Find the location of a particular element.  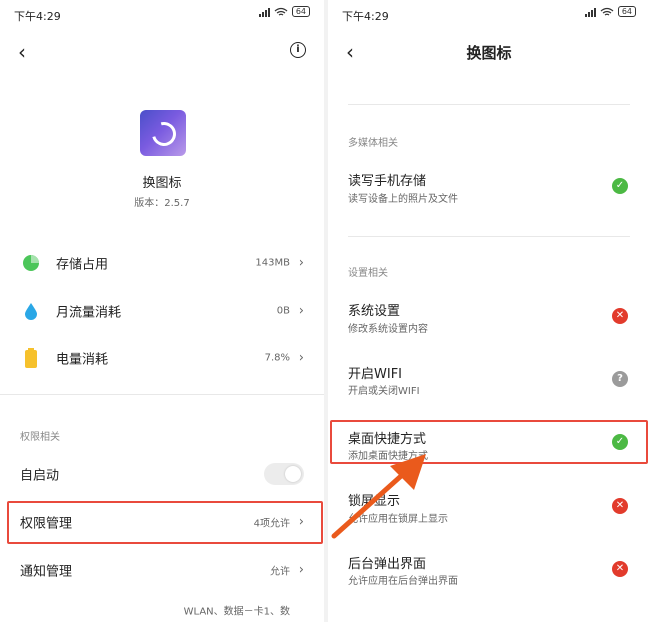

pie-chart-icon is located at coordinates (31, 263).